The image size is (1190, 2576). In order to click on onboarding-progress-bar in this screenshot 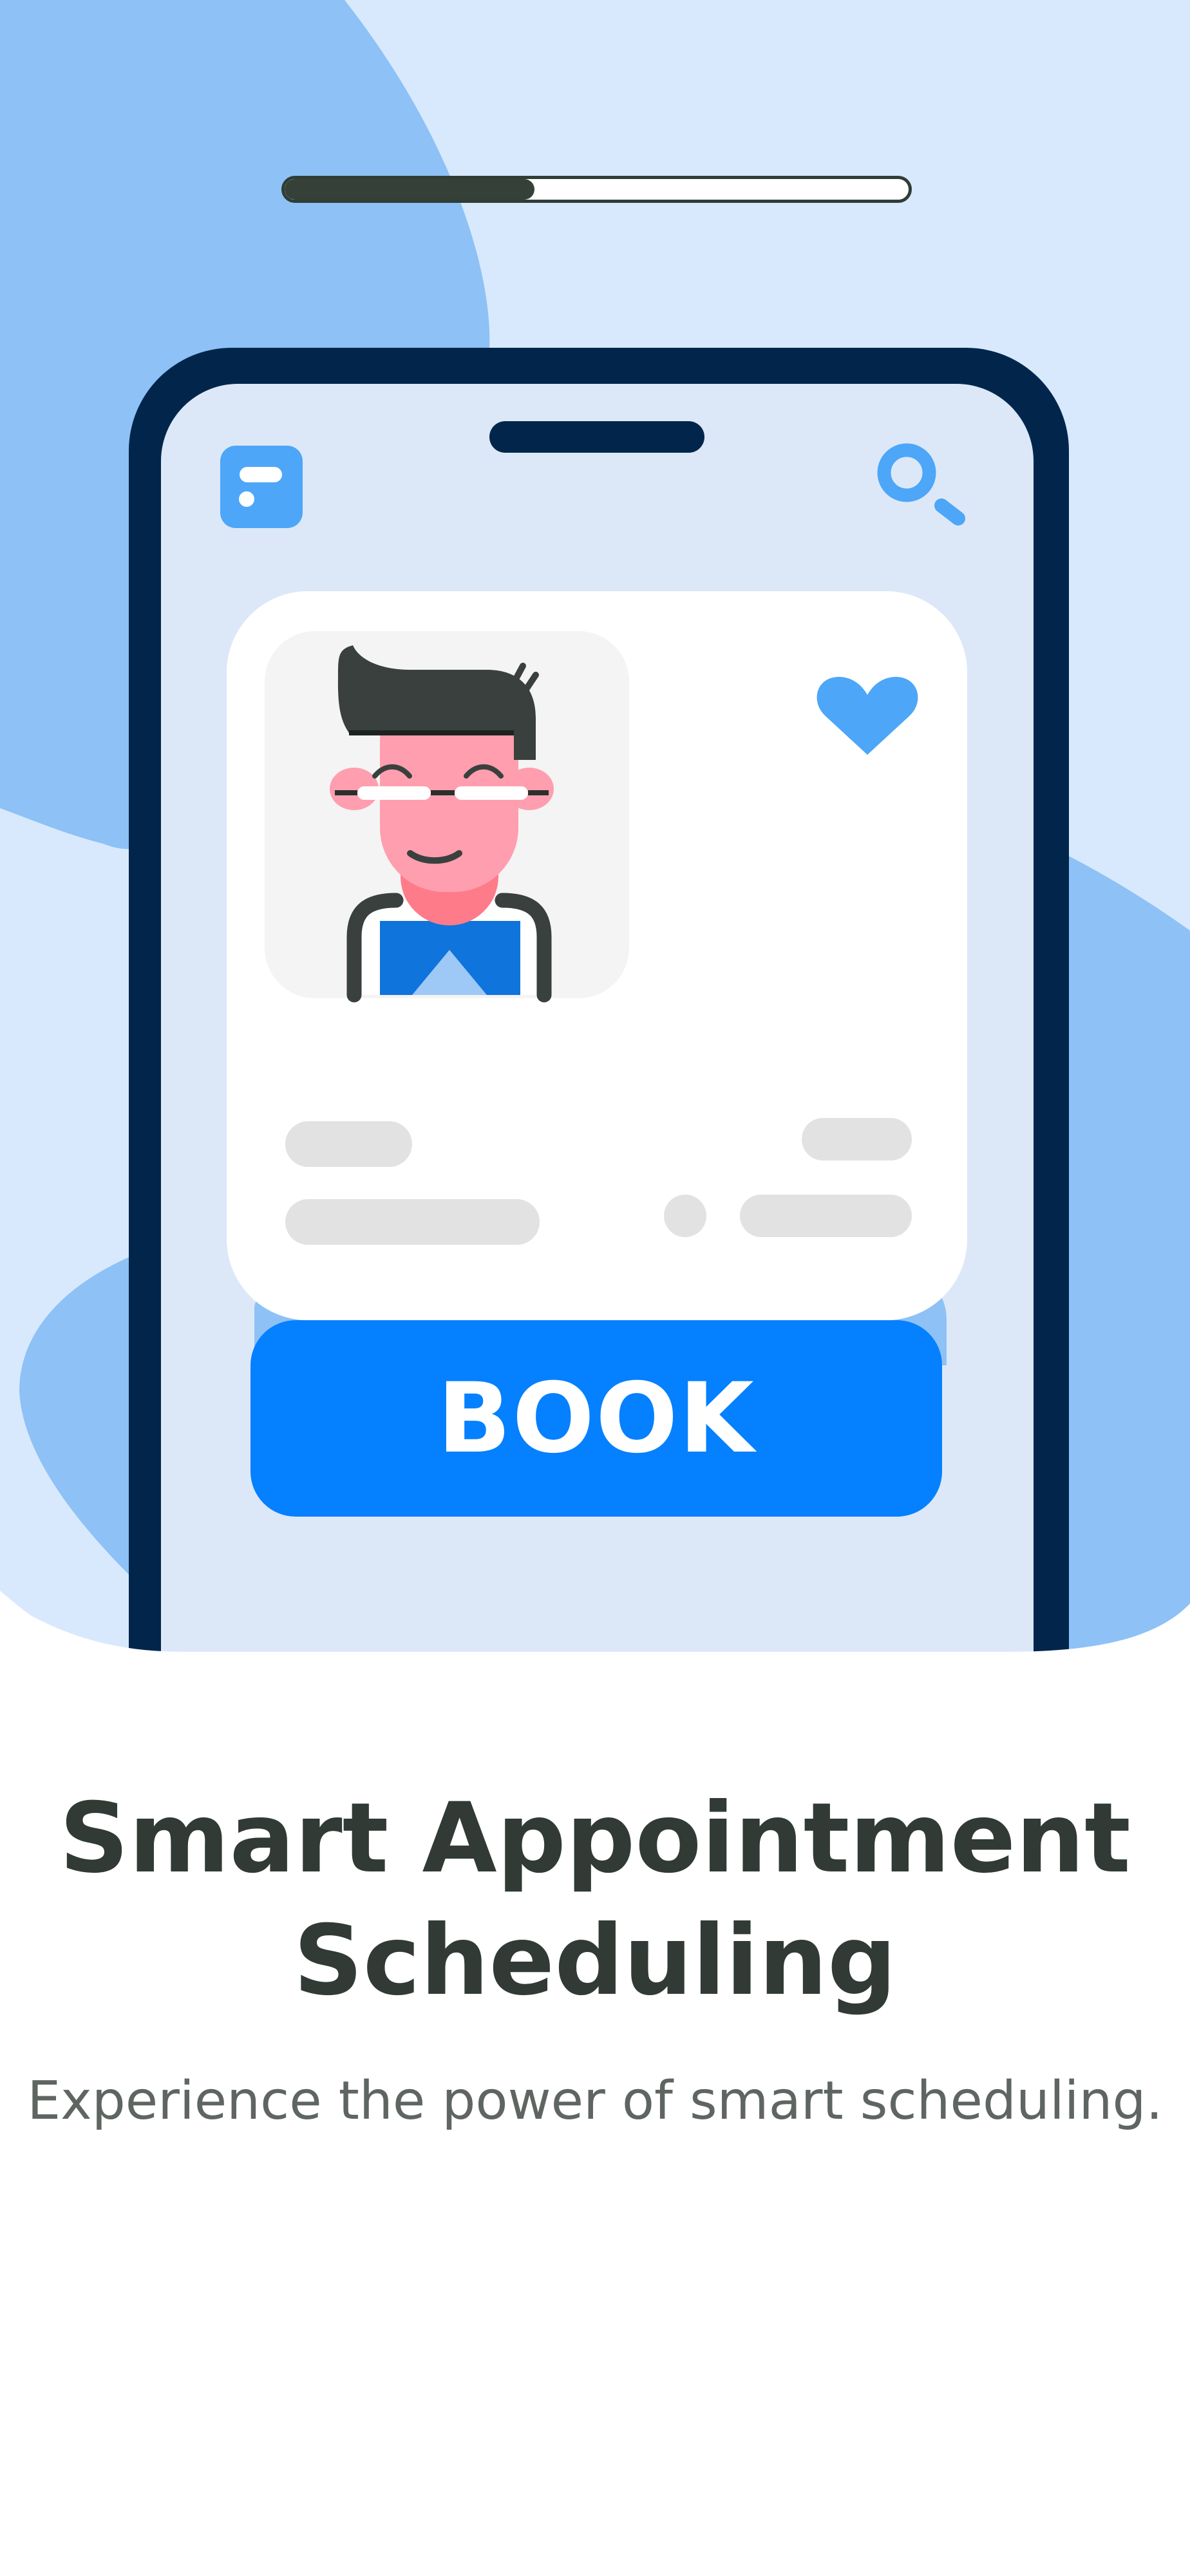, I will do `click(596, 190)`.